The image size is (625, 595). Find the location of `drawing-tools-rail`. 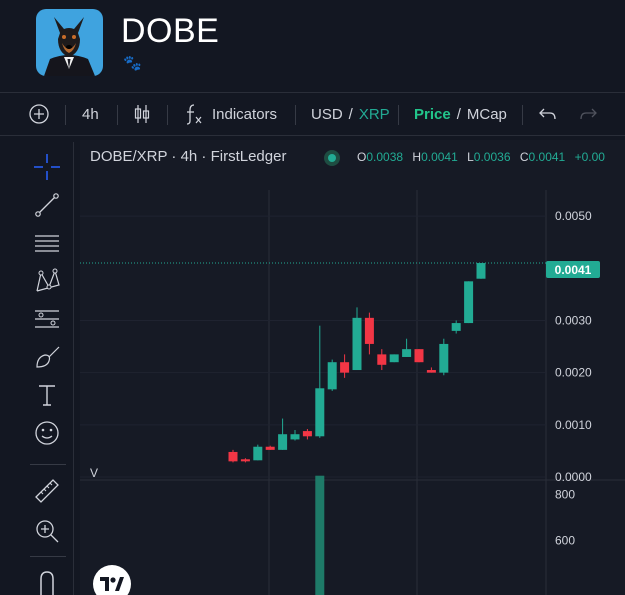

drawing-tools-rail is located at coordinates (40, 365).